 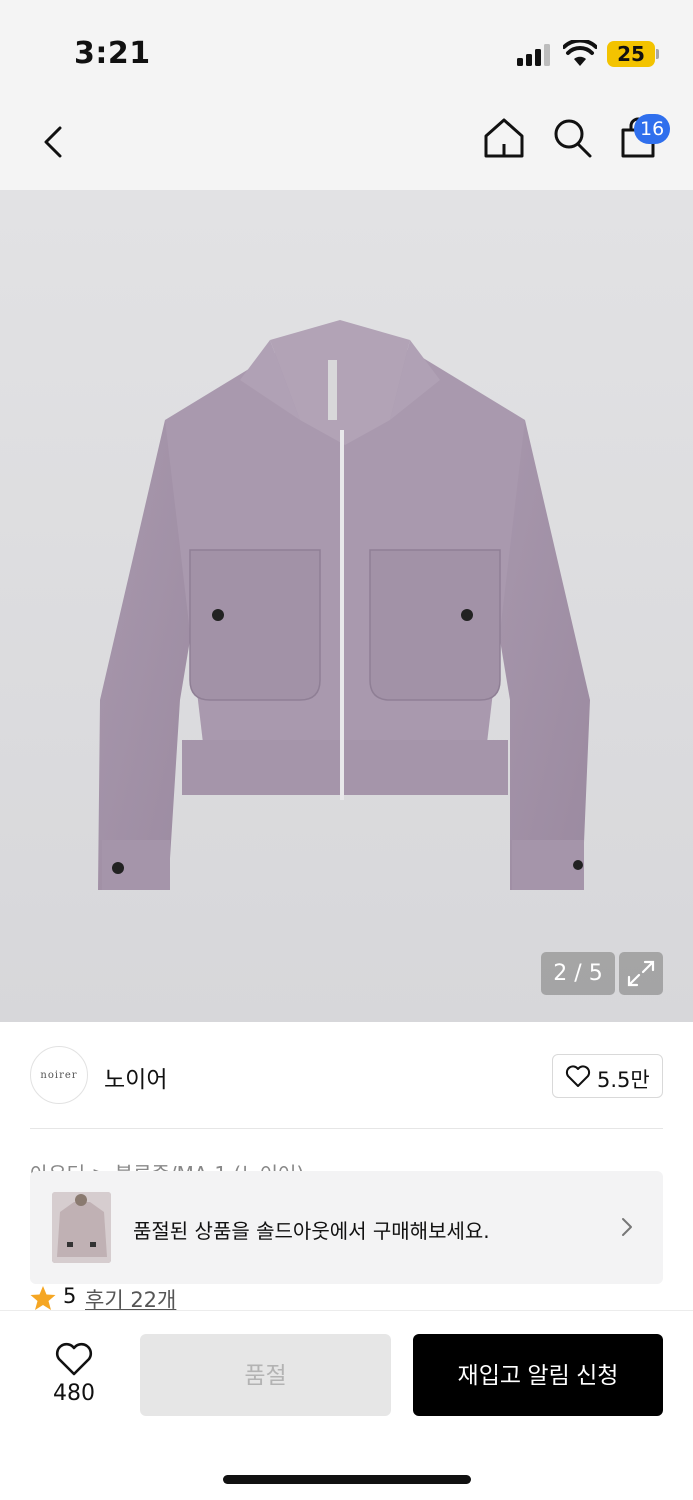 I want to click on star-icon, so click(x=43, y=1298).